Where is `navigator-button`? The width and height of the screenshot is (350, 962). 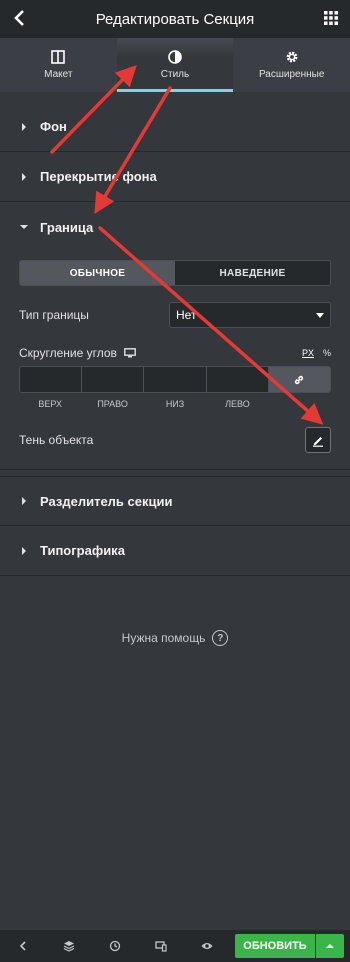 navigator-button is located at coordinates (69, 946).